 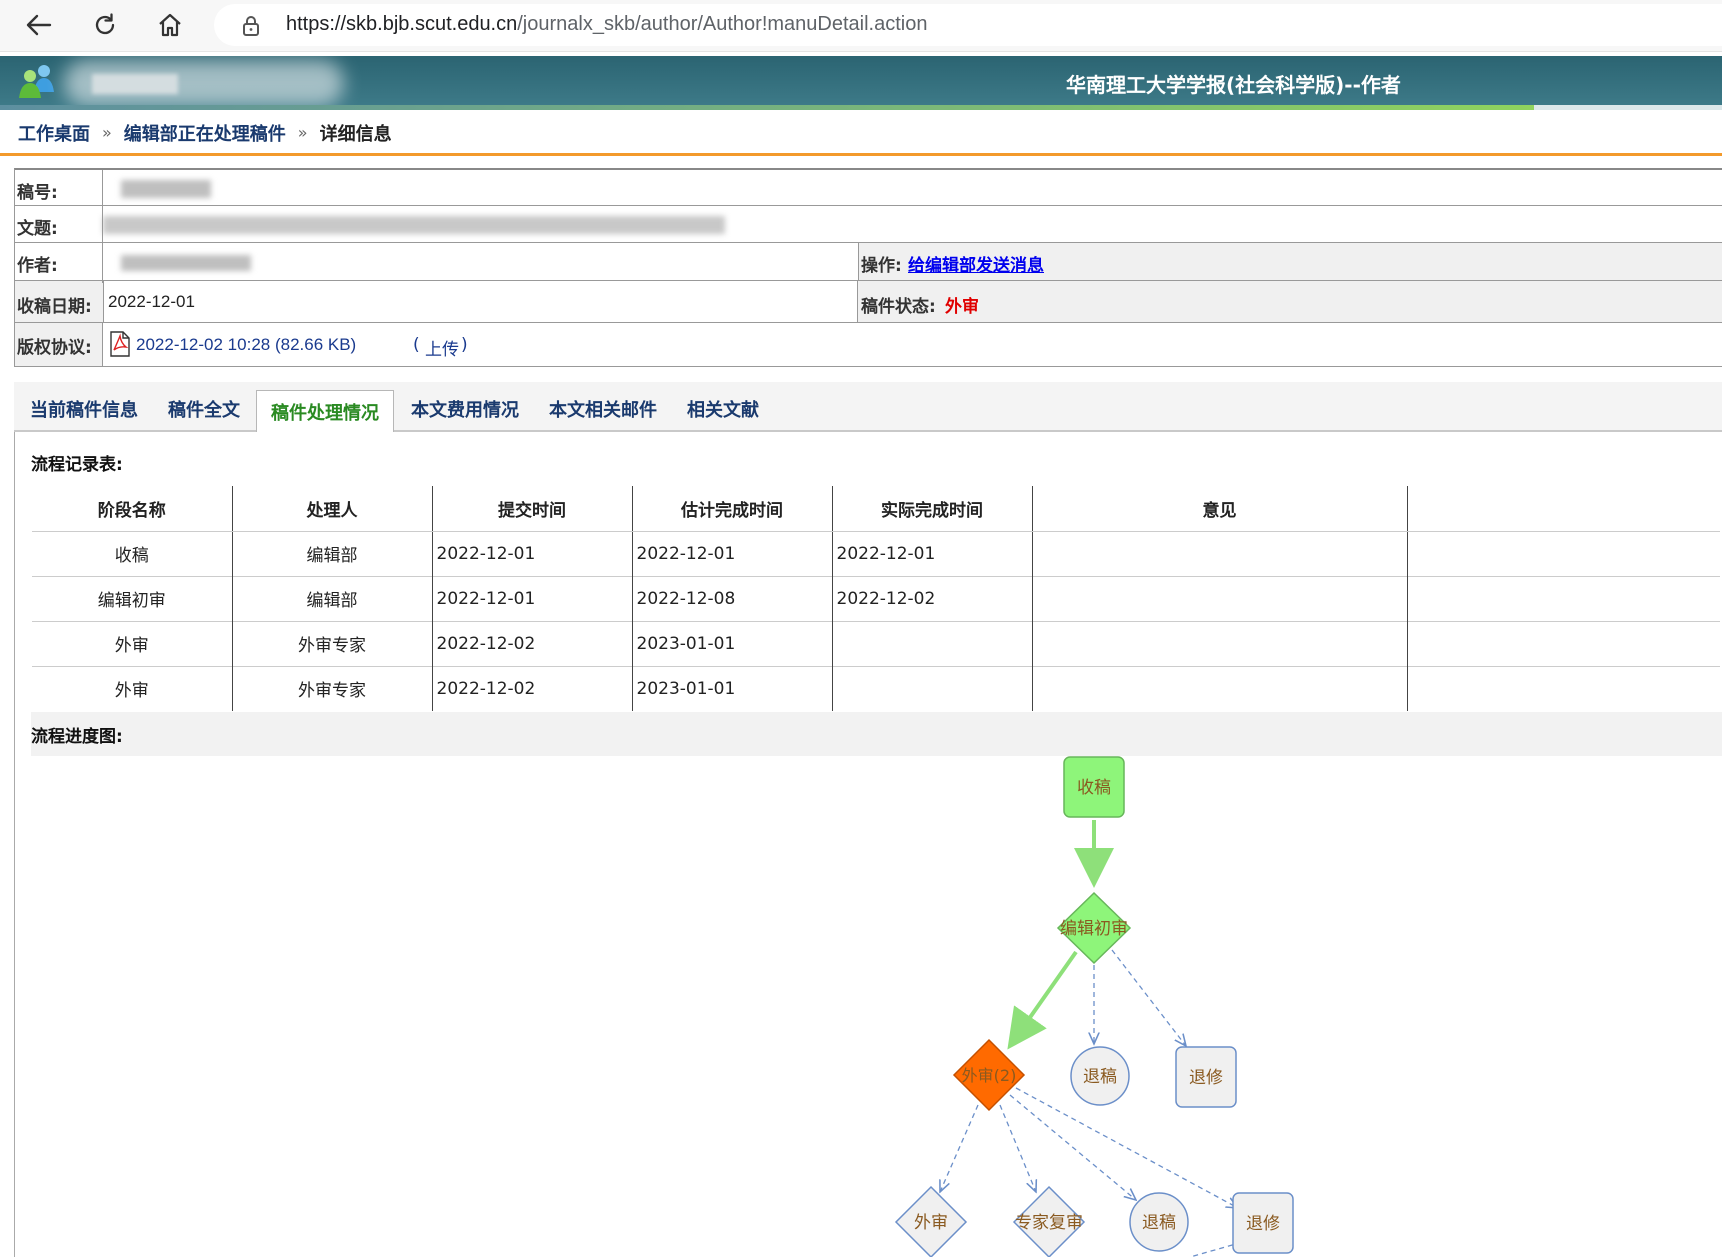 I want to click on node-initial-review-label: 编辑初审, so click(x=1094, y=929).